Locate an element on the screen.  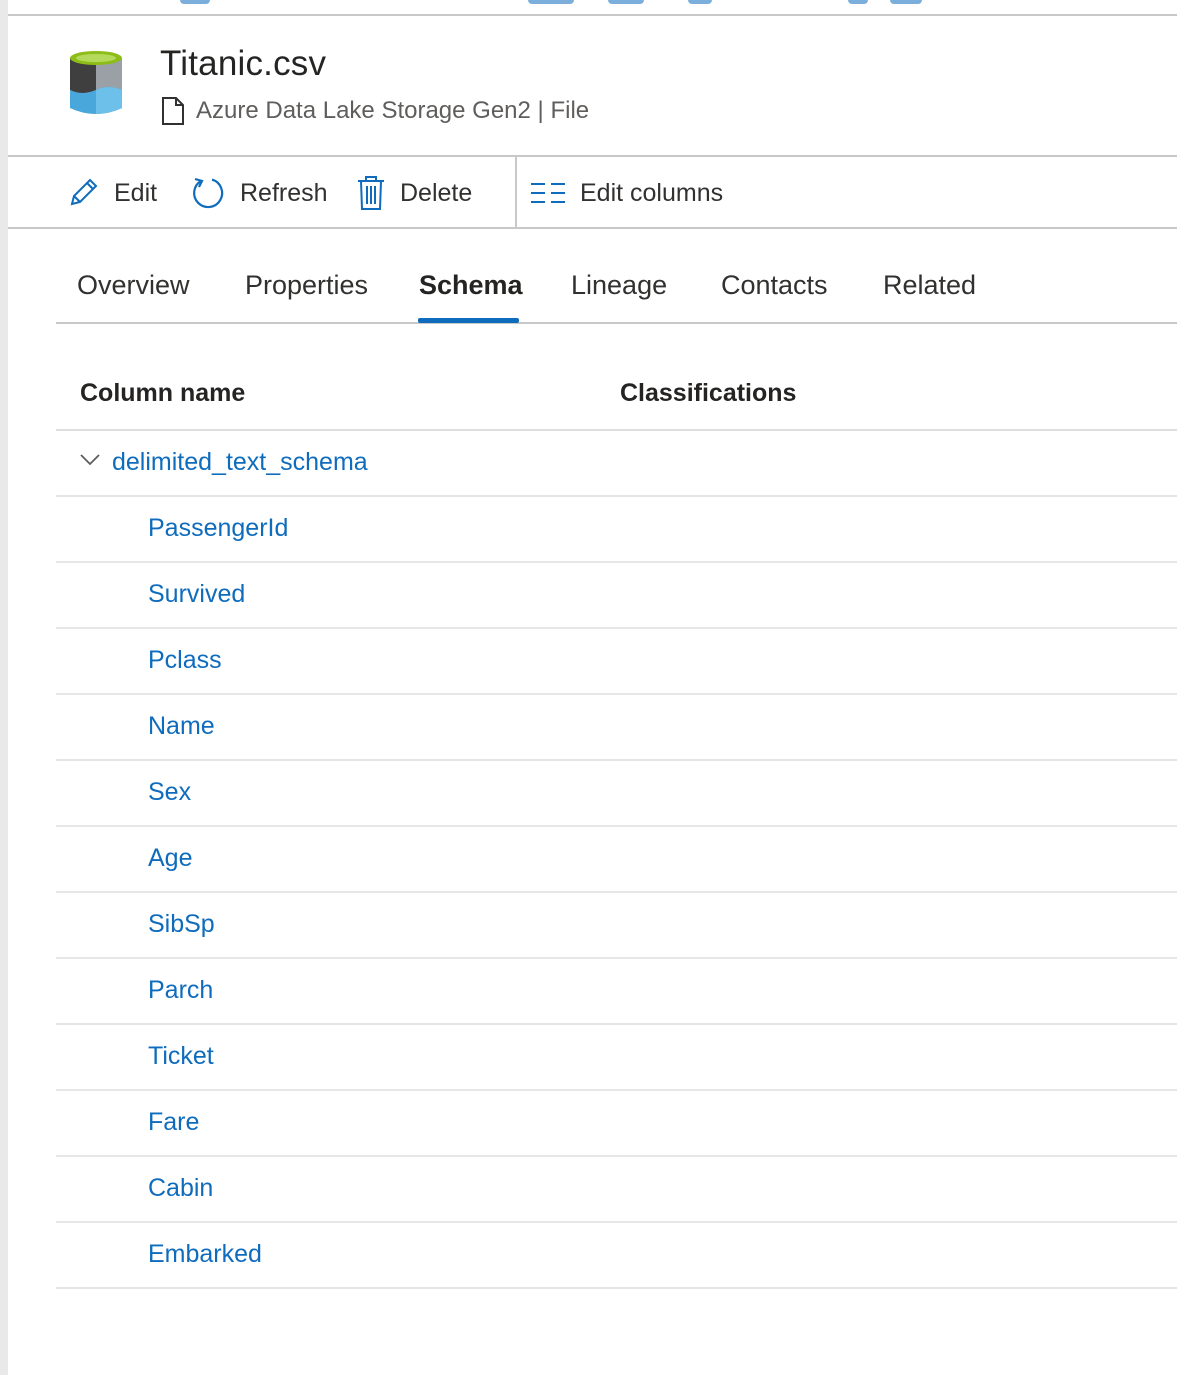
table-row: PassengerId is located at coordinates (616, 530).